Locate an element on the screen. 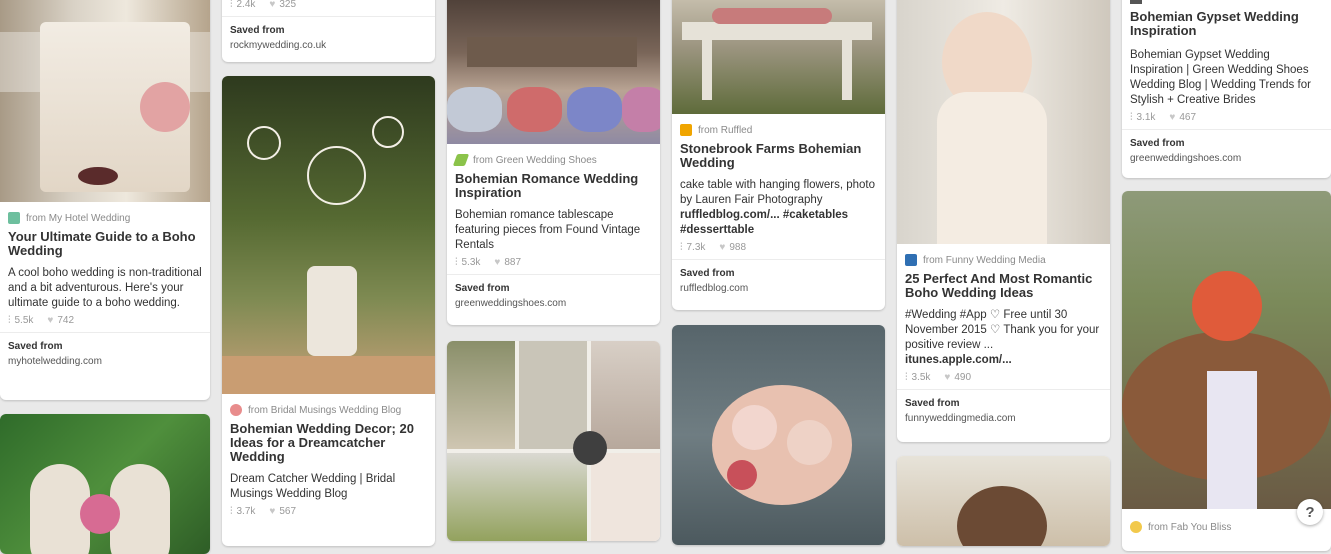 Image resolution: width=1331 pixels, height=554 pixels. pin-stats: 5.3k 887 is located at coordinates (553, 262).